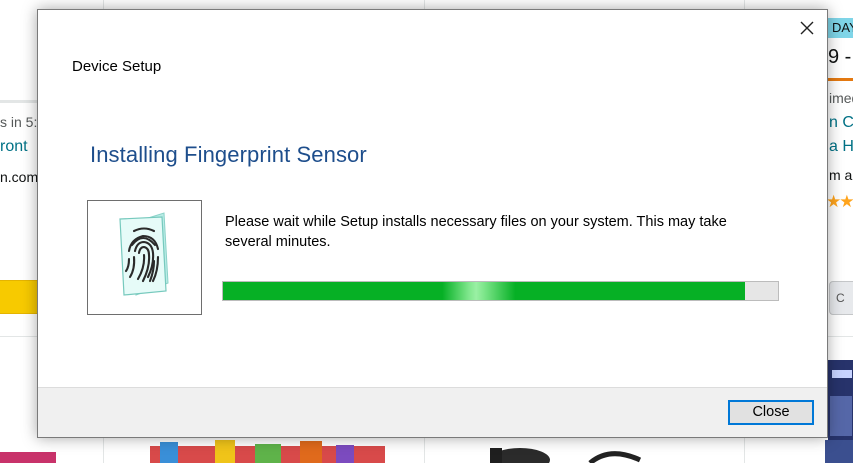 This screenshot has width=853, height=463. I want to click on bg-seller-text: n.com, so click(19, 177).